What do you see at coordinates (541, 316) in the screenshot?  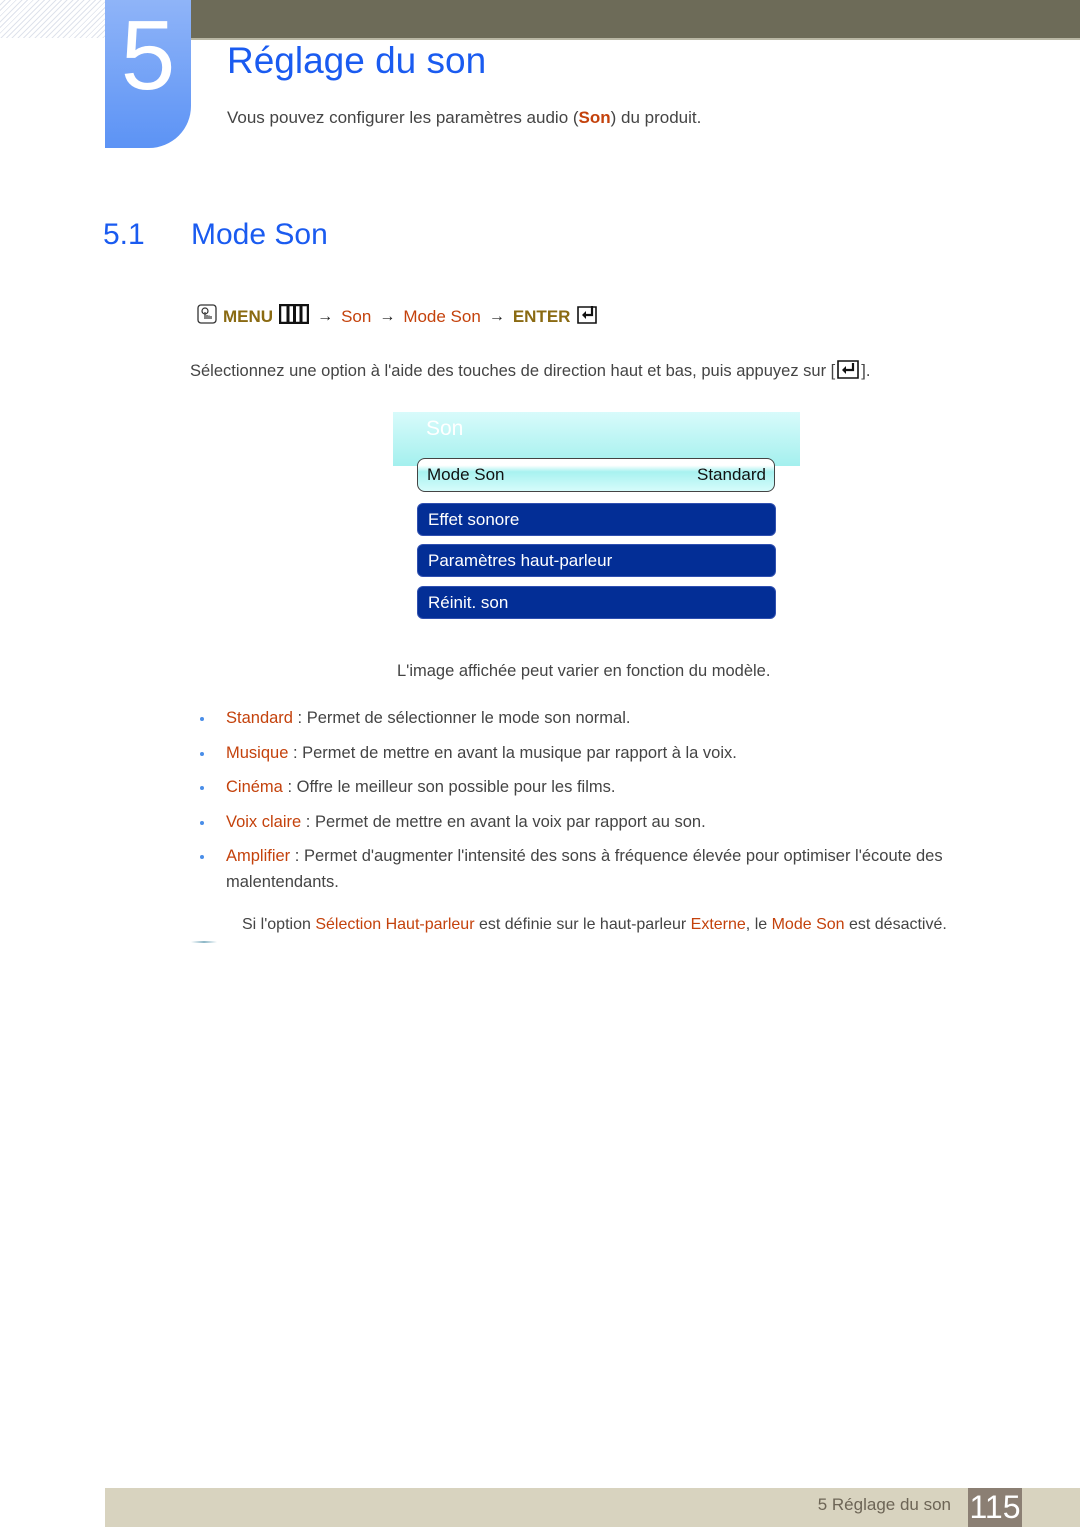 I see `menu-path-enter: ENTER` at bounding box center [541, 316].